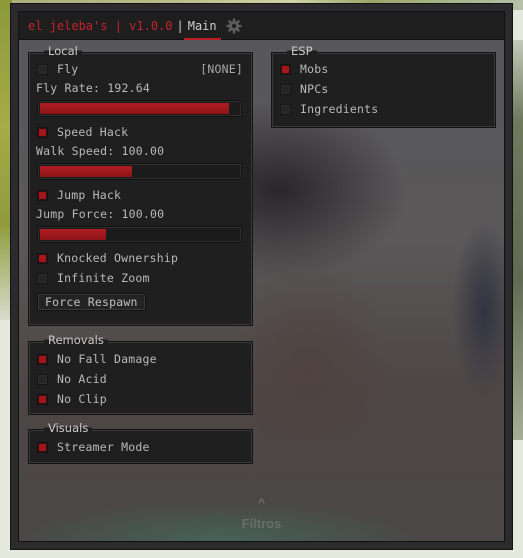 The height and width of the screenshot is (558, 523). I want to click on knocked-ownership-label: Knocked Ownership, so click(118, 258).